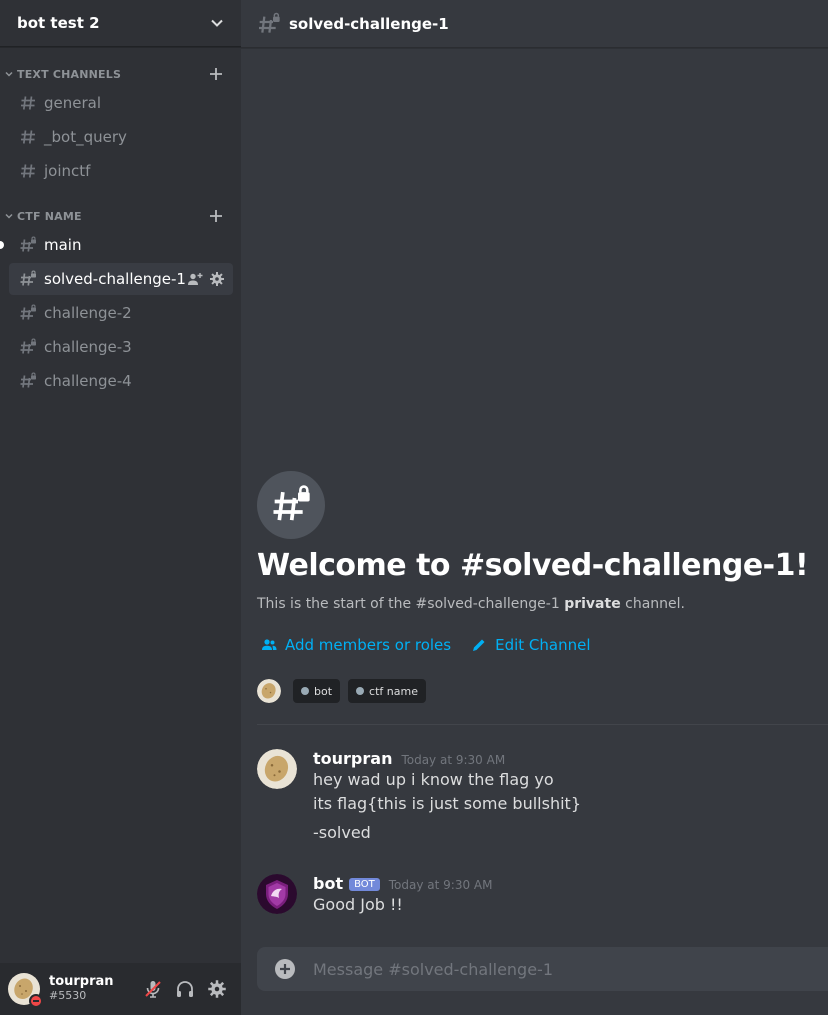 The height and width of the screenshot is (1015, 828). What do you see at coordinates (25, 990) in the screenshot?
I see `avatar` at bounding box center [25, 990].